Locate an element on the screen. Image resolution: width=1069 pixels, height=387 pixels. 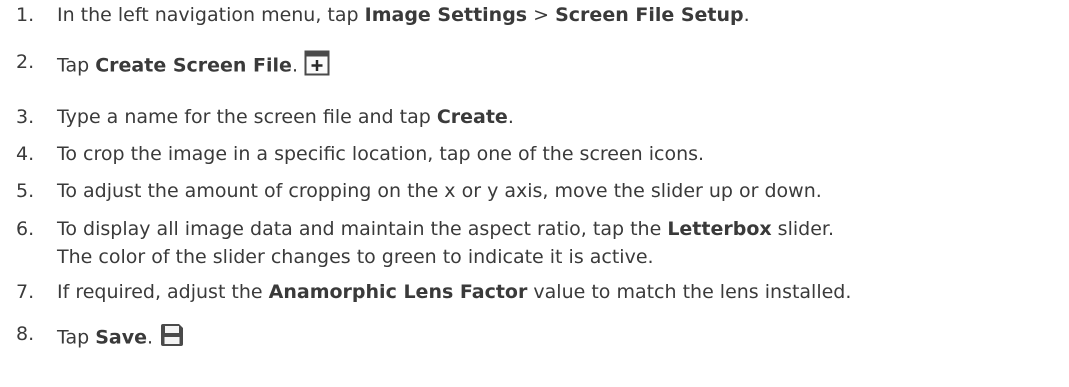
ui-term: Create Screen File is located at coordinates (193, 65).